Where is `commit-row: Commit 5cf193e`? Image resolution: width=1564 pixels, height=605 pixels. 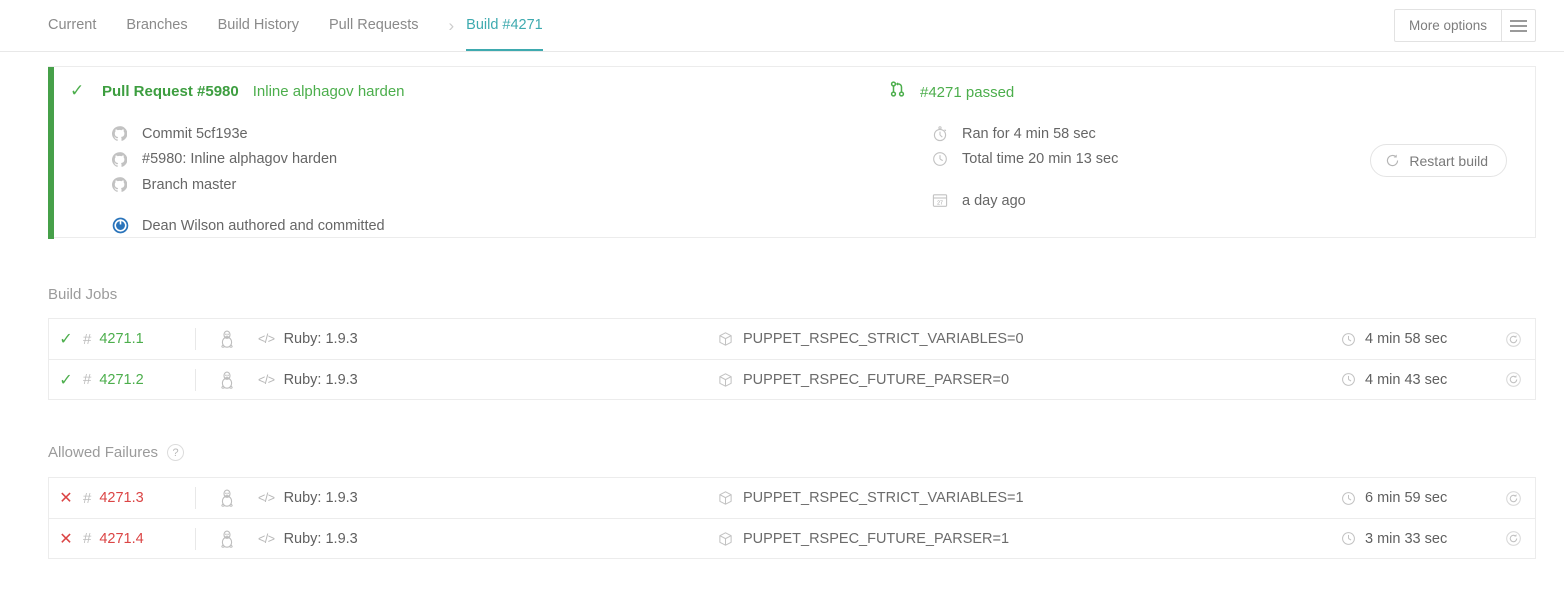 commit-row: Commit 5cf193e is located at coordinates (481, 134).